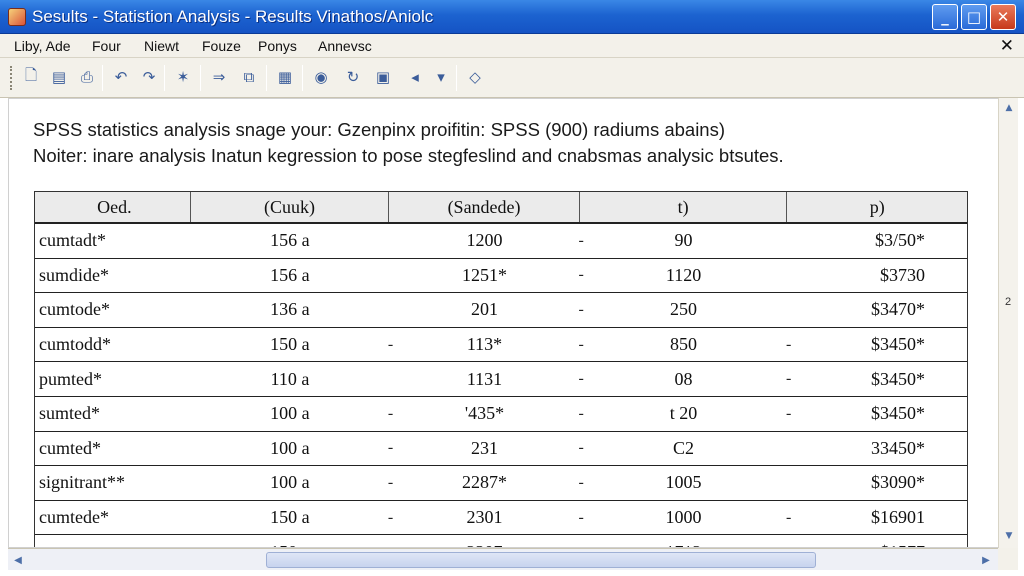 Image resolution: width=1024 pixels, height=576 pixels. What do you see at coordinates (986, 560) in the screenshot?
I see `scroll-right-icon: ▶` at bounding box center [986, 560].